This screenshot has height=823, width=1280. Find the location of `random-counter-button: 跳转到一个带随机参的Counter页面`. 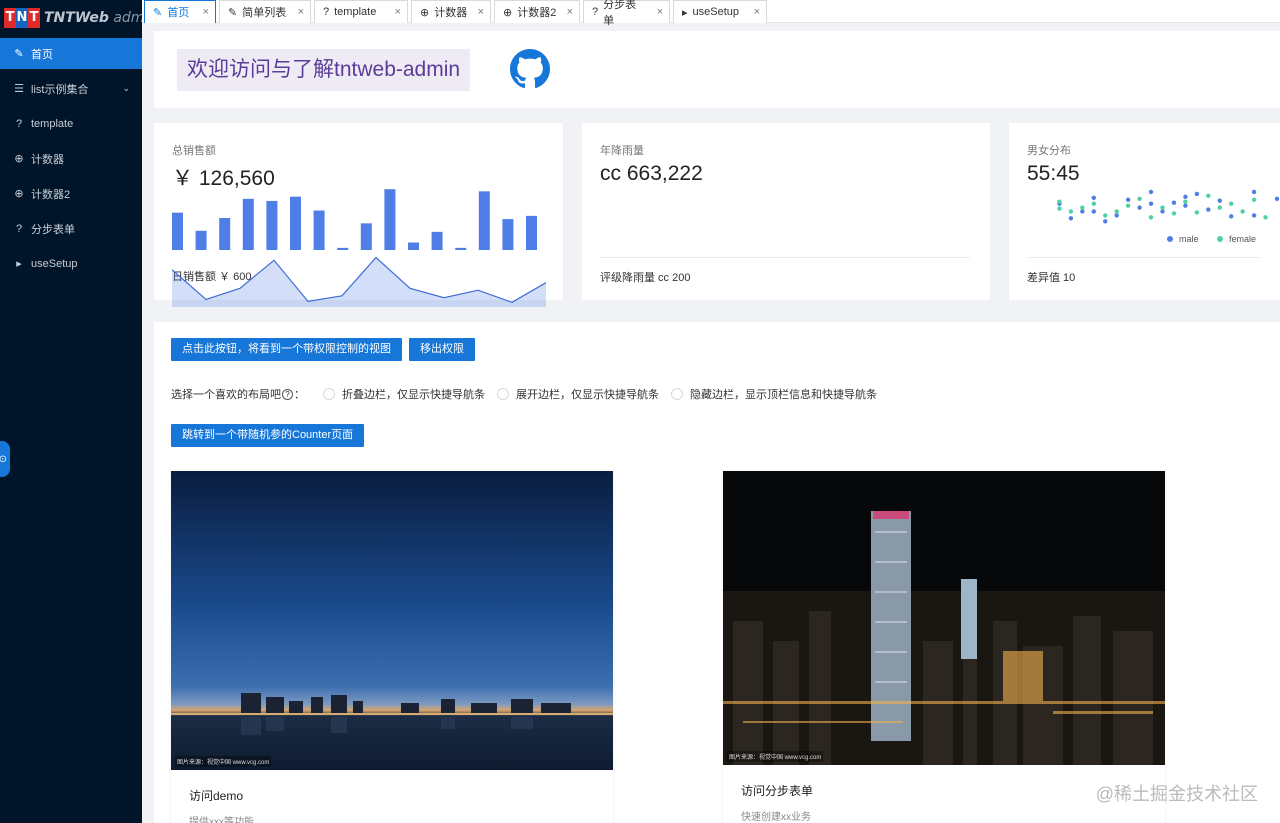

random-counter-button: 跳转到一个带随机参的Counter页面 is located at coordinates (268, 435).